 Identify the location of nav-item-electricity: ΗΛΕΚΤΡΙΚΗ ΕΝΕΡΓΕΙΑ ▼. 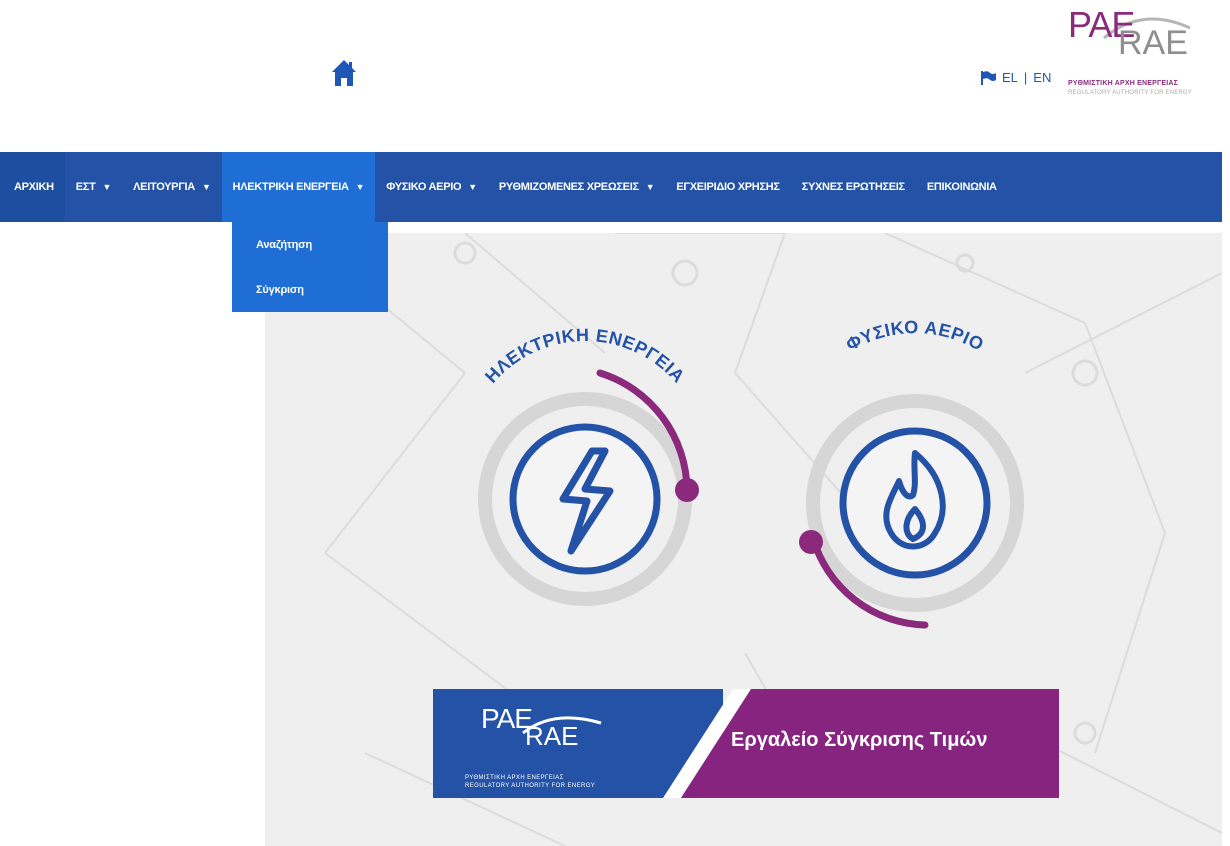
(298, 187).